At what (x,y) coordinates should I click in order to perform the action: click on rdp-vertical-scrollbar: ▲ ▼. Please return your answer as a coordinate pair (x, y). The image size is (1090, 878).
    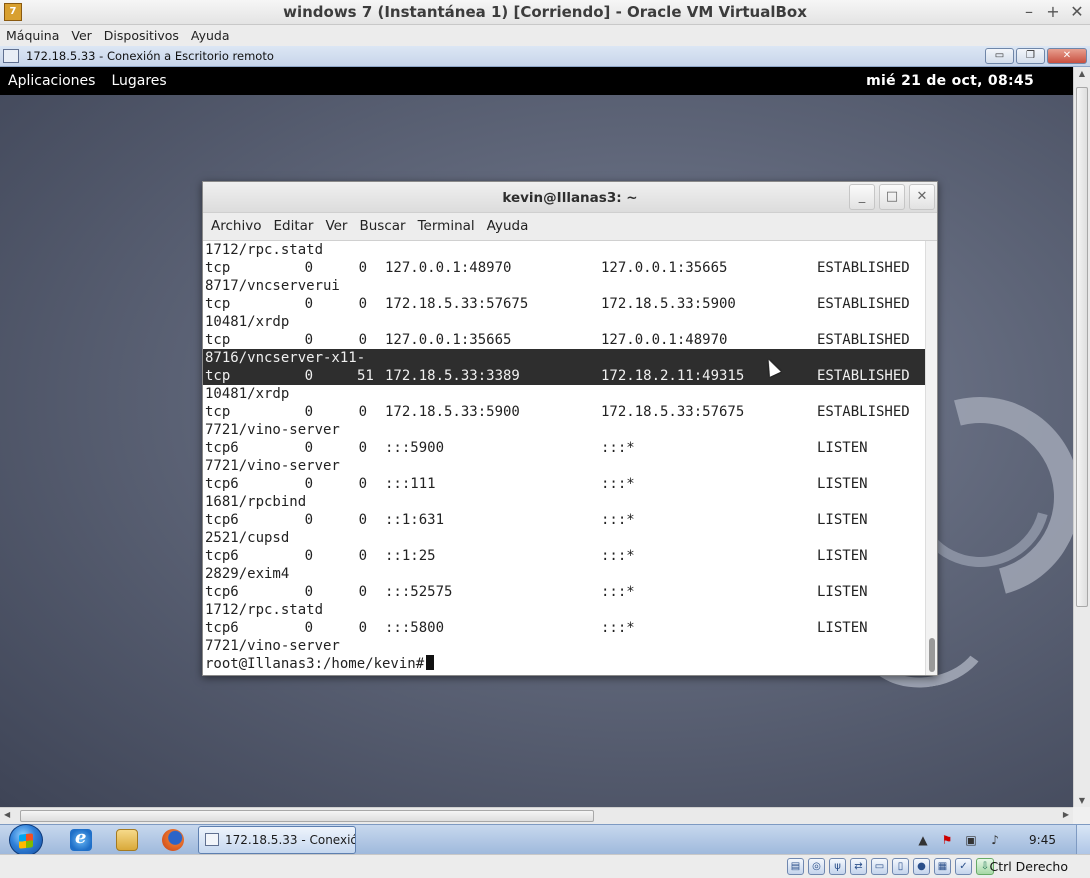
    Looking at the image, I should click on (1081, 437).